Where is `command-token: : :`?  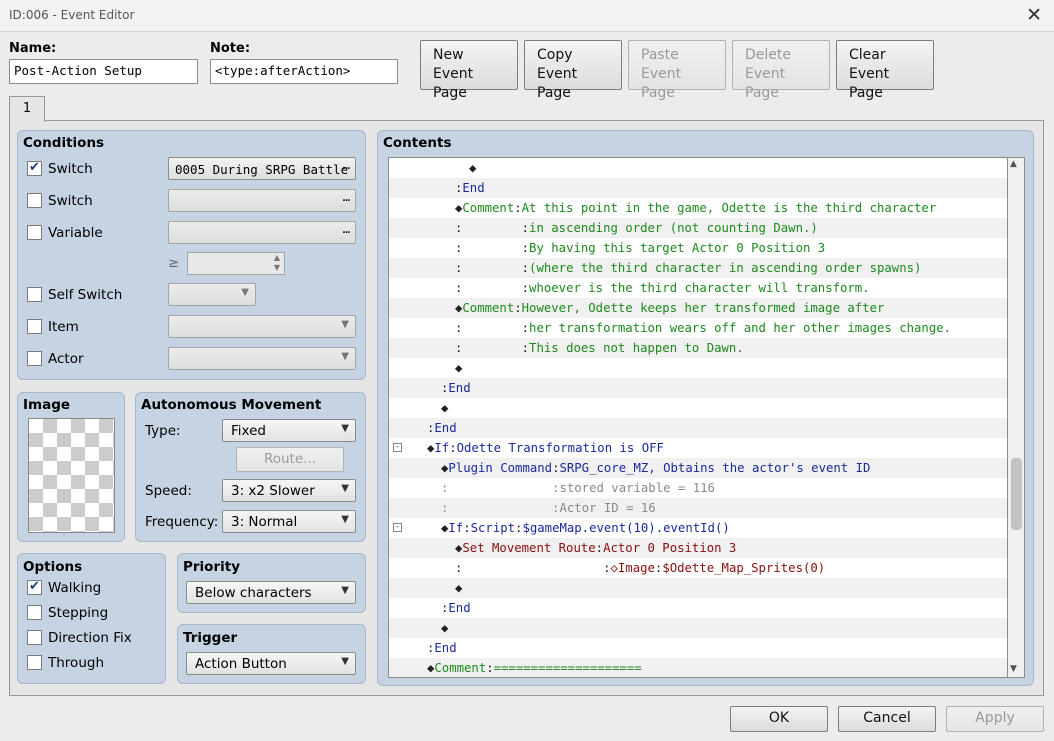 command-token: : : is located at coordinates (492, 248).